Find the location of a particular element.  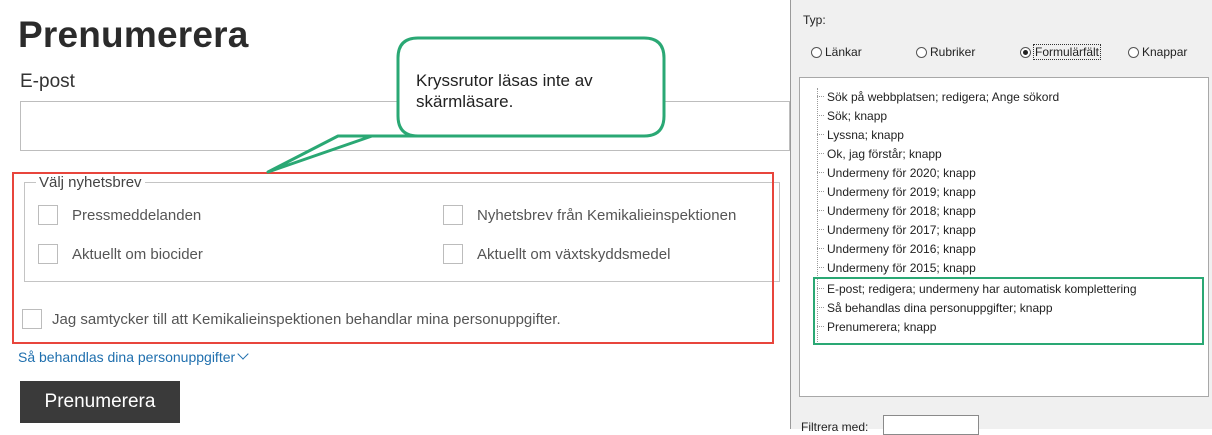

list-item: Så behandlas dina personuppgifter; knapp is located at coordinates (935, 307).